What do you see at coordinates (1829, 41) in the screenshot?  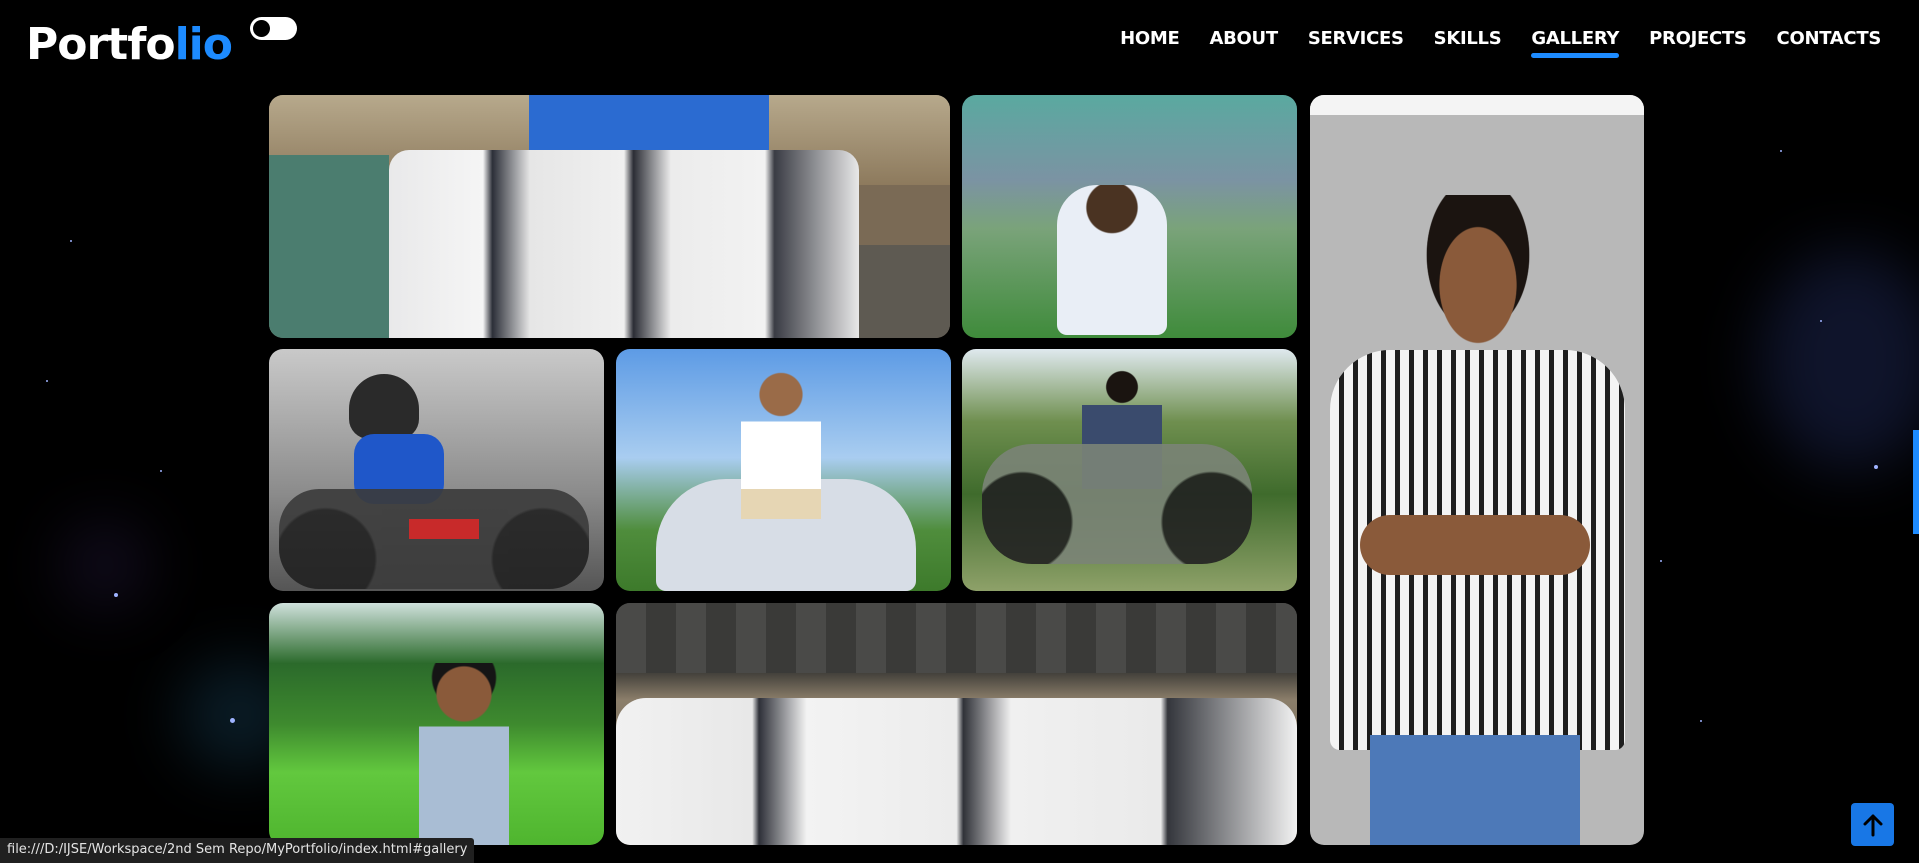 I see `nav-contacts: CONTACTS` at bounding box center [1829, 41].